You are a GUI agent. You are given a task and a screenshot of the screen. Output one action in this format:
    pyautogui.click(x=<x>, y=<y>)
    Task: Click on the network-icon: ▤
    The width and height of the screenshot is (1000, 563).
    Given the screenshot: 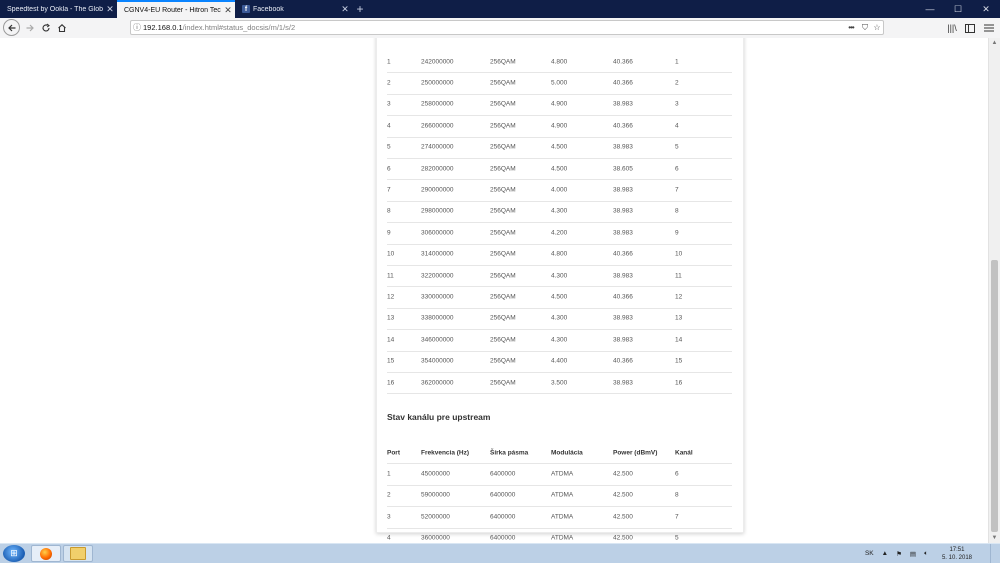 What is the action you would take?
    pyautogui.click(x=913, y=554)
    